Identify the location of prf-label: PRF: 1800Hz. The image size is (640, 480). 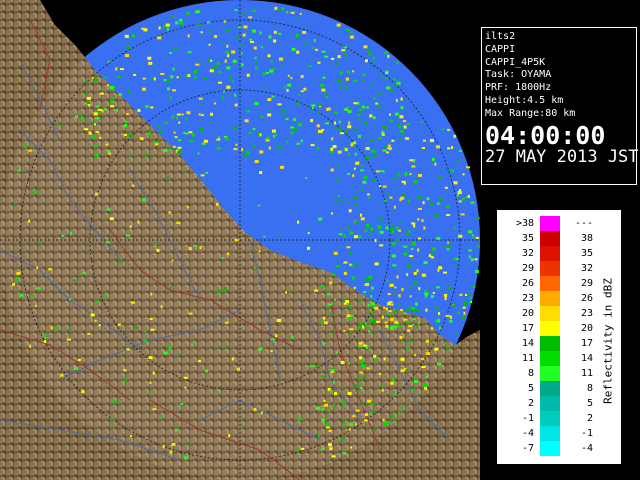
(518, 88).